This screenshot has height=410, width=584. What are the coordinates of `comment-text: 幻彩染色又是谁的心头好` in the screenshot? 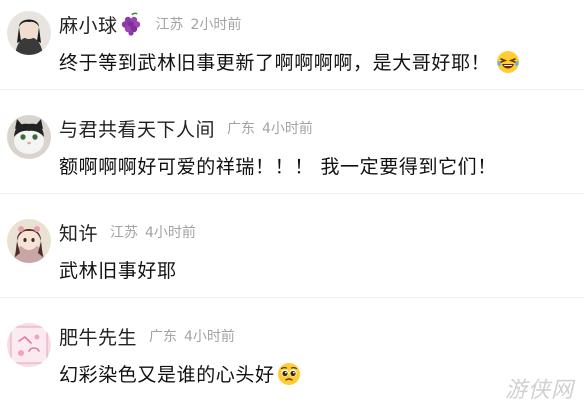 It's located at (180, 373).